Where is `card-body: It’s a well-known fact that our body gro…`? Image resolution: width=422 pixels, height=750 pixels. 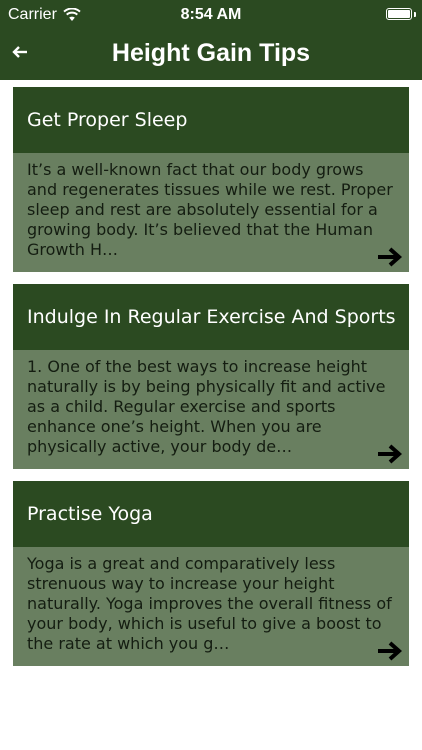
card-body: It’s a well-known fact that our body gro… is located at coordinates (211, 212).